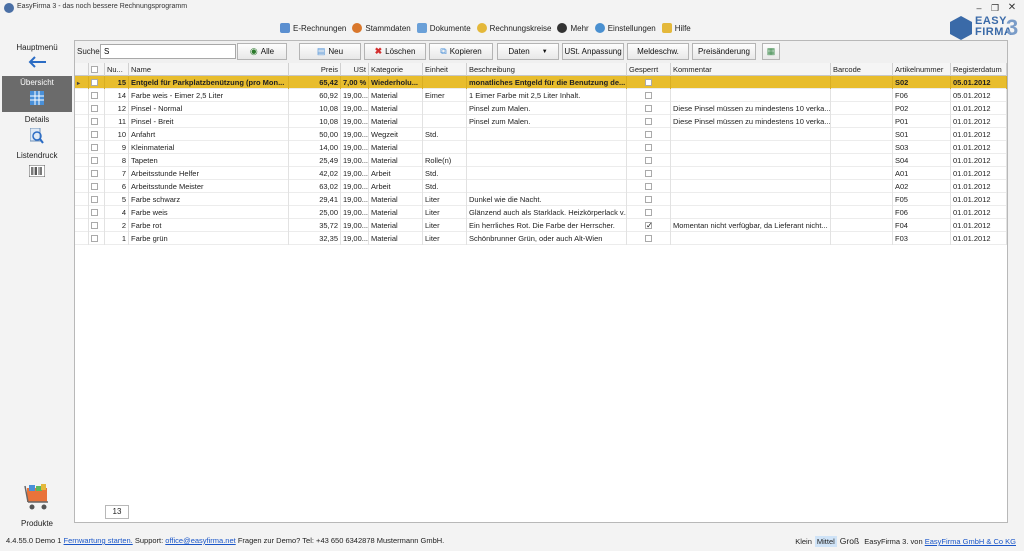  I want to click on sidebar-item-print-list: Listendruck, so click(37, 155).